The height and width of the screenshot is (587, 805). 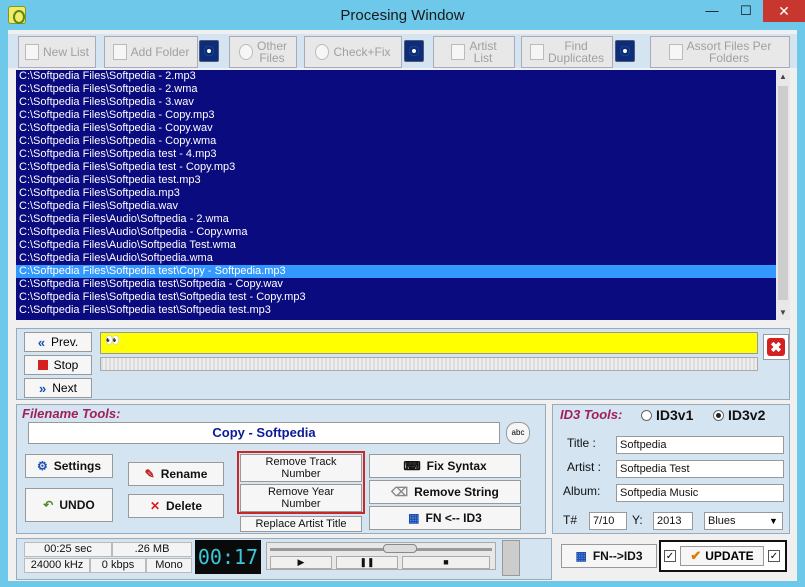 I want to click on fn-from-id3-button: ▦ FN <-- ID3, so click(x=445, y=518).